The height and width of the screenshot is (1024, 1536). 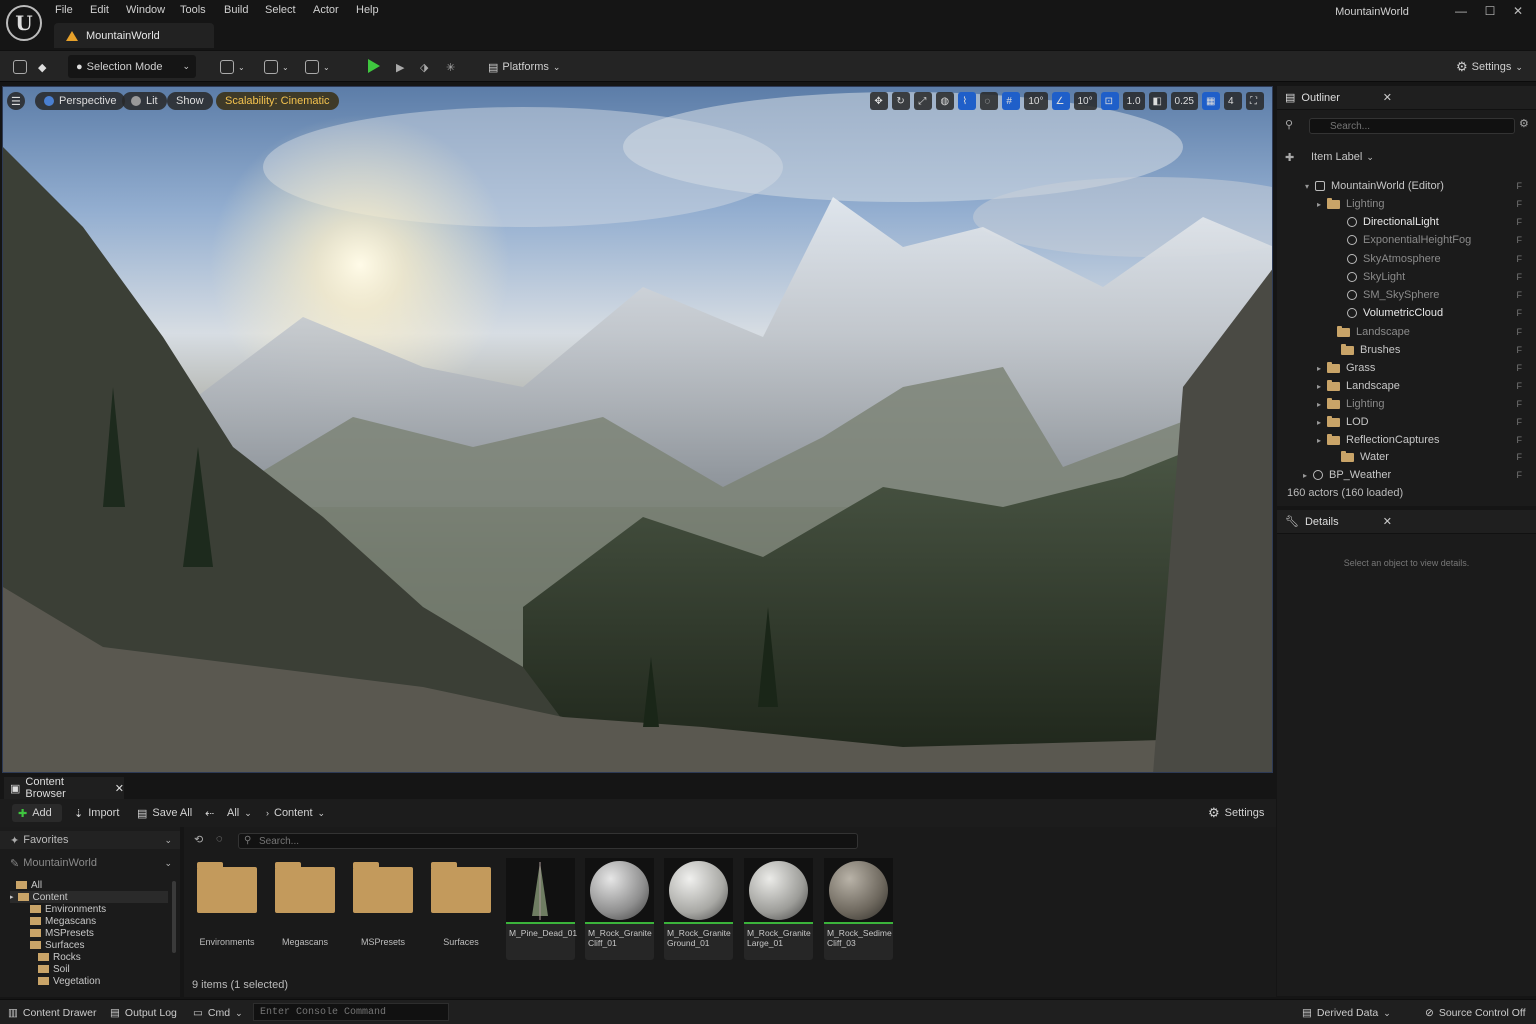 I want to click on toolbar-settings-button: ⚙ Settings ⌄, so click(x=1489, y=67).